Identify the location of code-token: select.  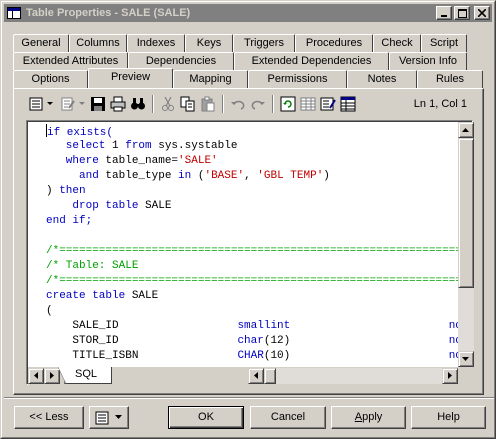
(79, 146).